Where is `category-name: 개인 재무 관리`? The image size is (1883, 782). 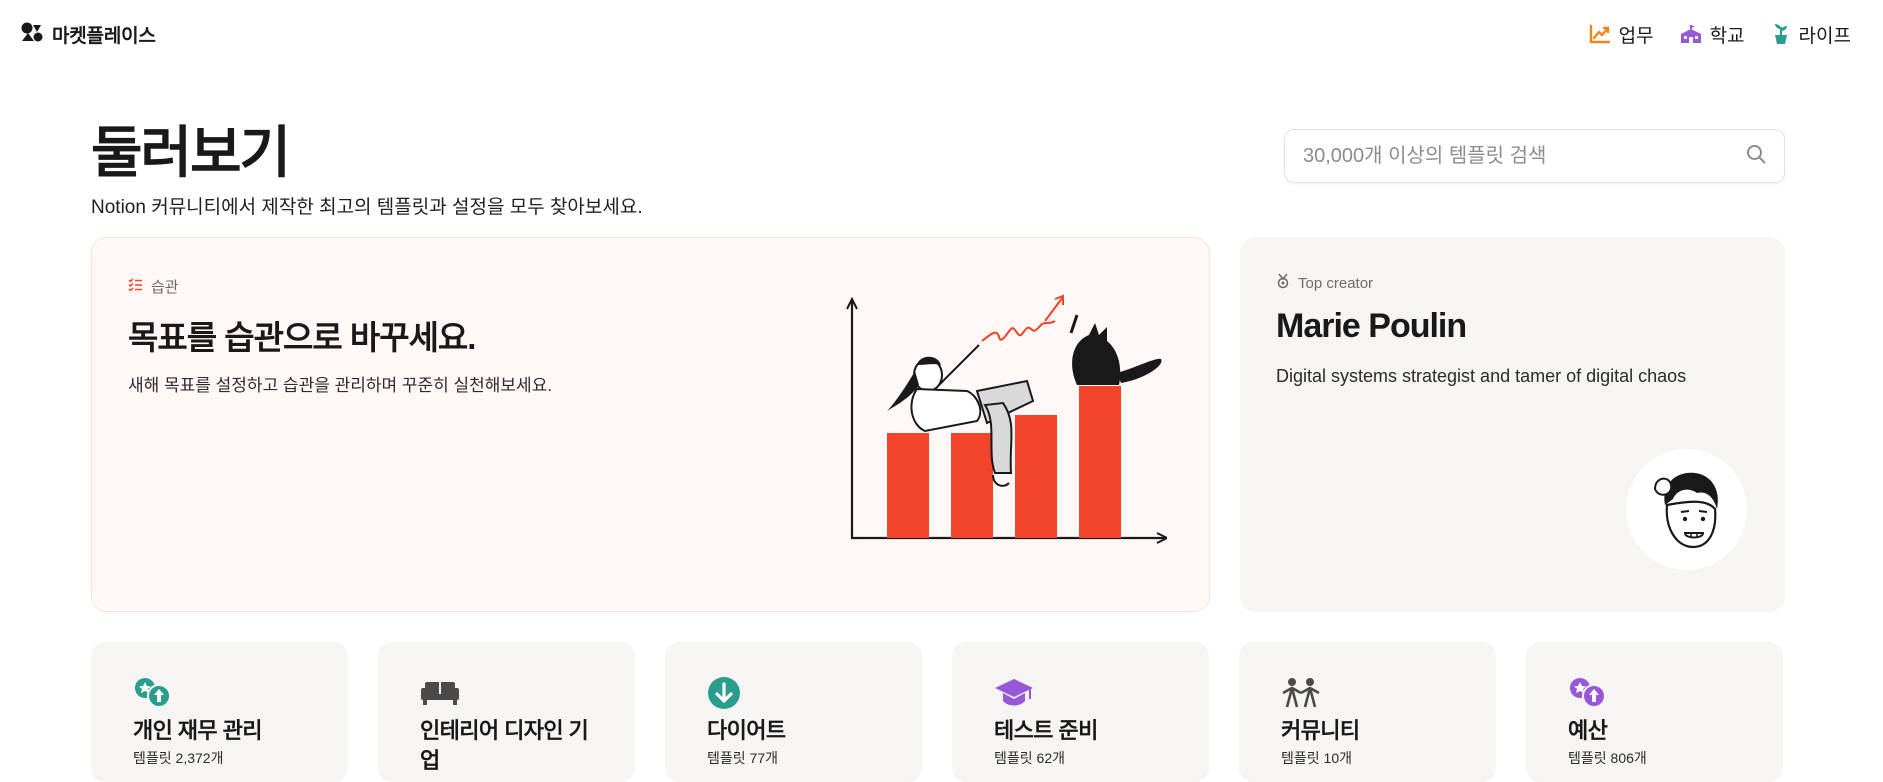
category-name: 개인 재무 관리 is located at coordinates (197, 730).